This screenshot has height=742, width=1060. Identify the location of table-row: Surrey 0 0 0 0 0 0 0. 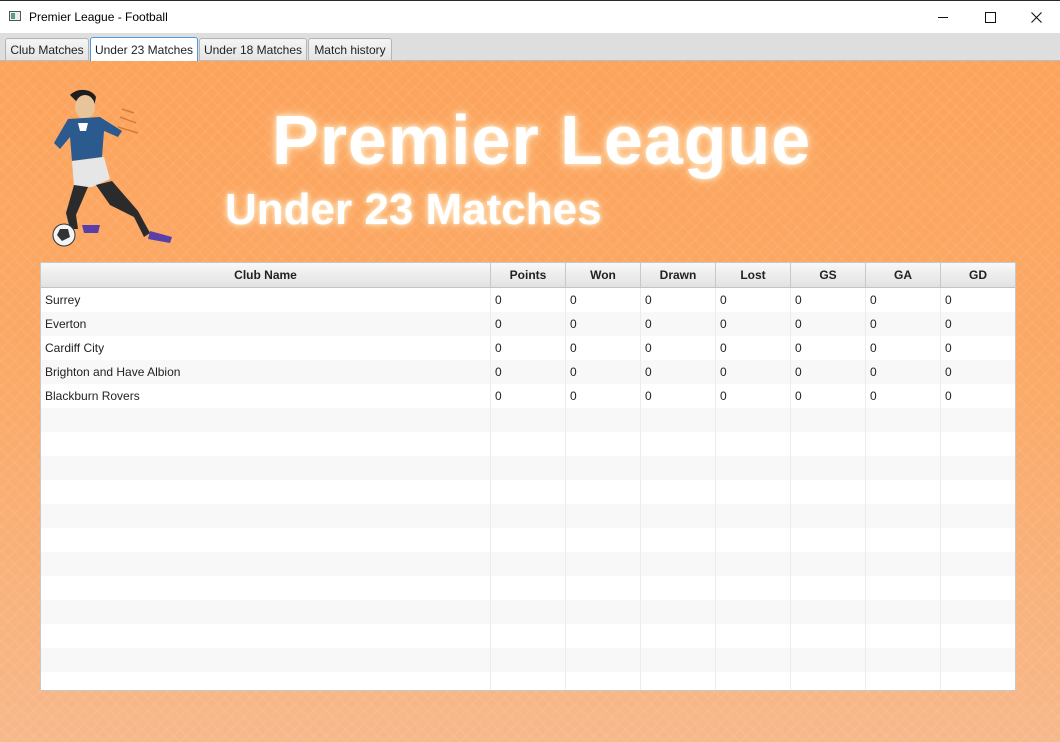
(528, 300).